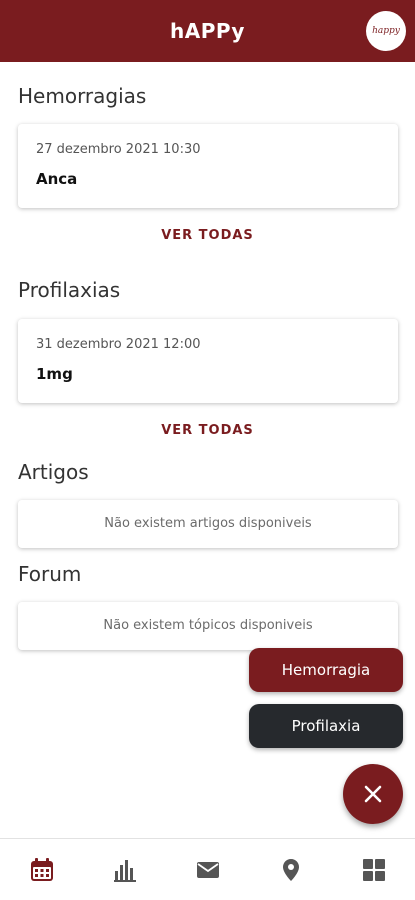 The image size is (415, 900). Describe the element at coordinates (326, 726) in the screenshot. I see `add-profilaxia-button: Profilaxia` at that location.